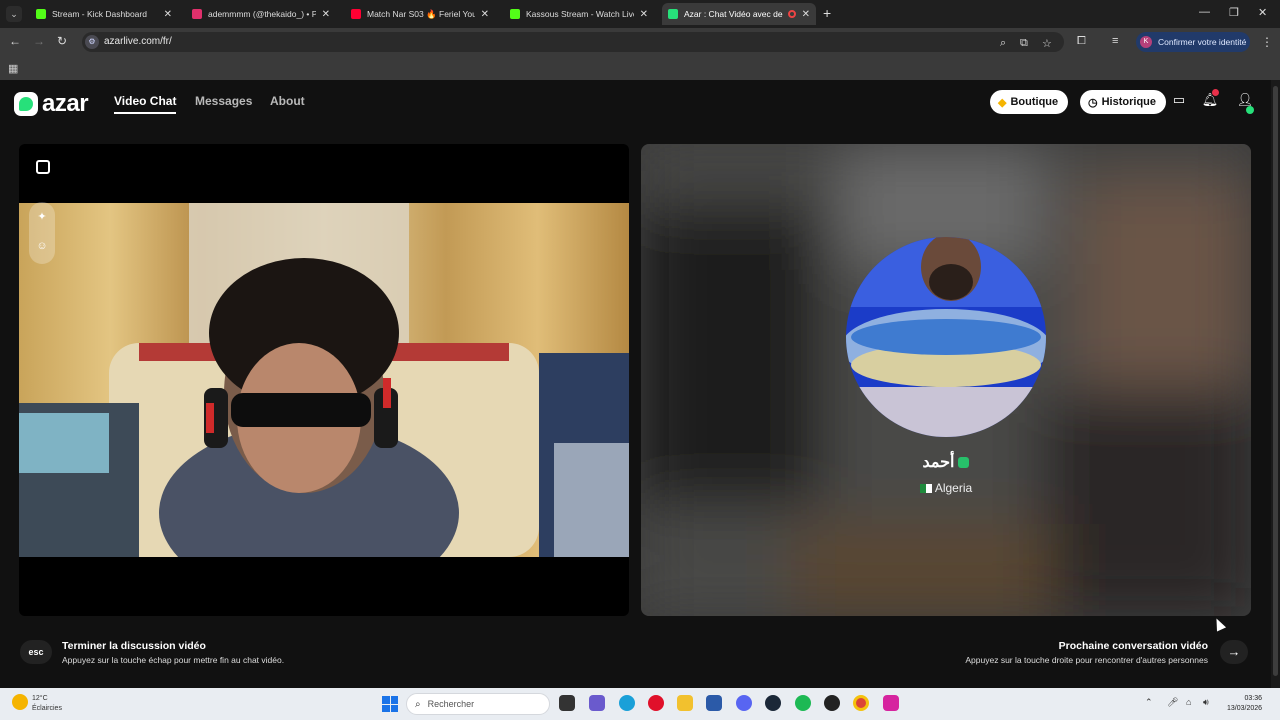 The image size is (1280, 720). Describe the element at coordinates (1262, 12) in the screenshot. I see `close-window-button: ✕` at that location.